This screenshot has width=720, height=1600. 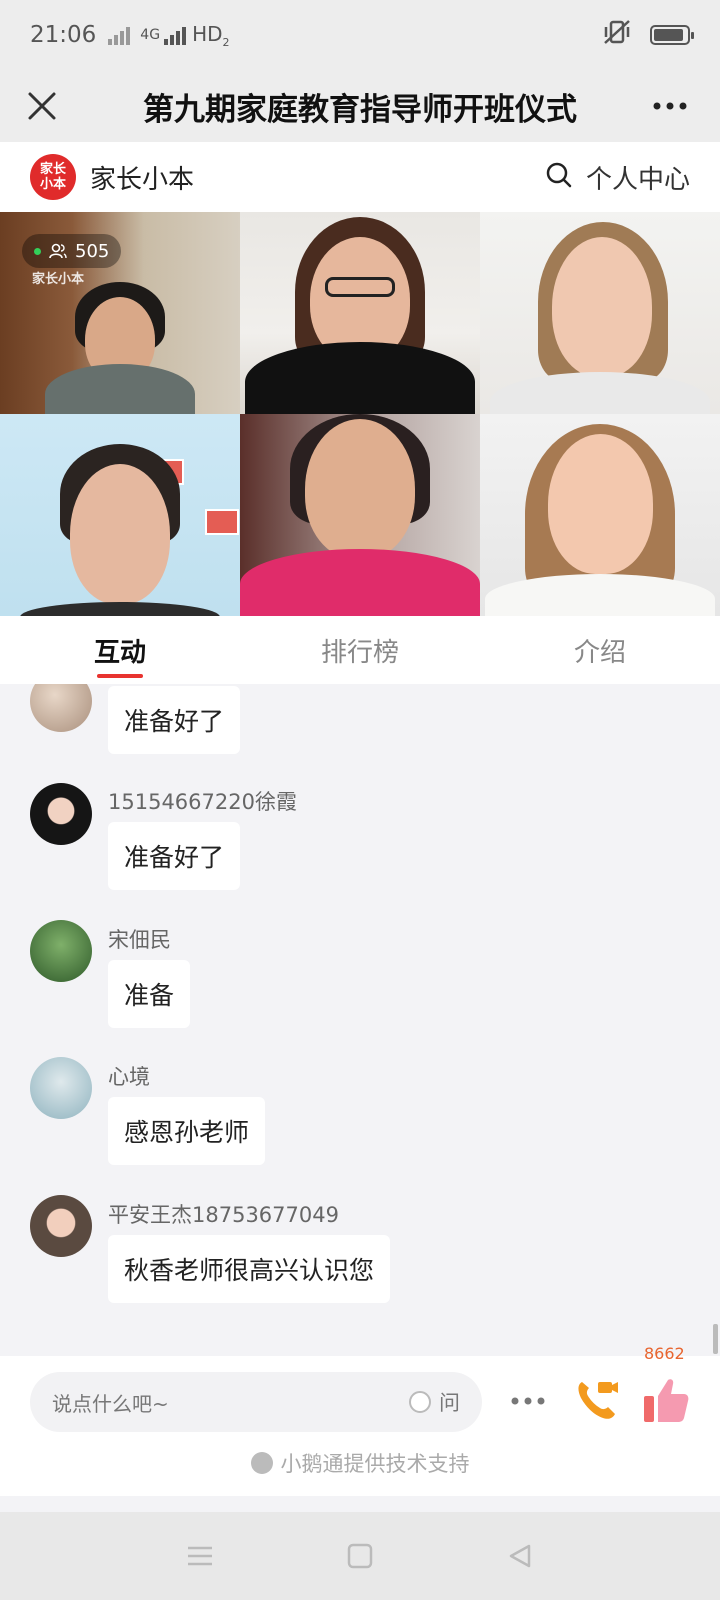 I want to click on username: 15154667220徐霞, so click(x=202, y=802).